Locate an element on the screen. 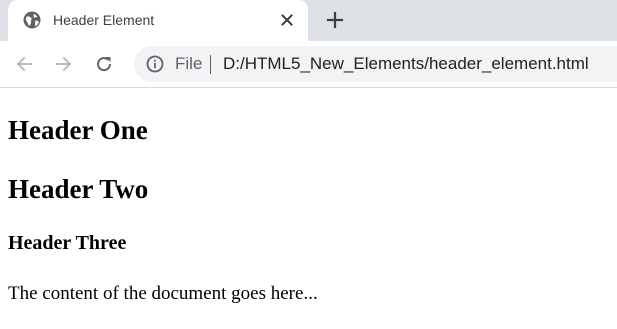 The width and height of the screenshot is (617, 329). tab-strip: Header Element is located at coordinates (308, 20).